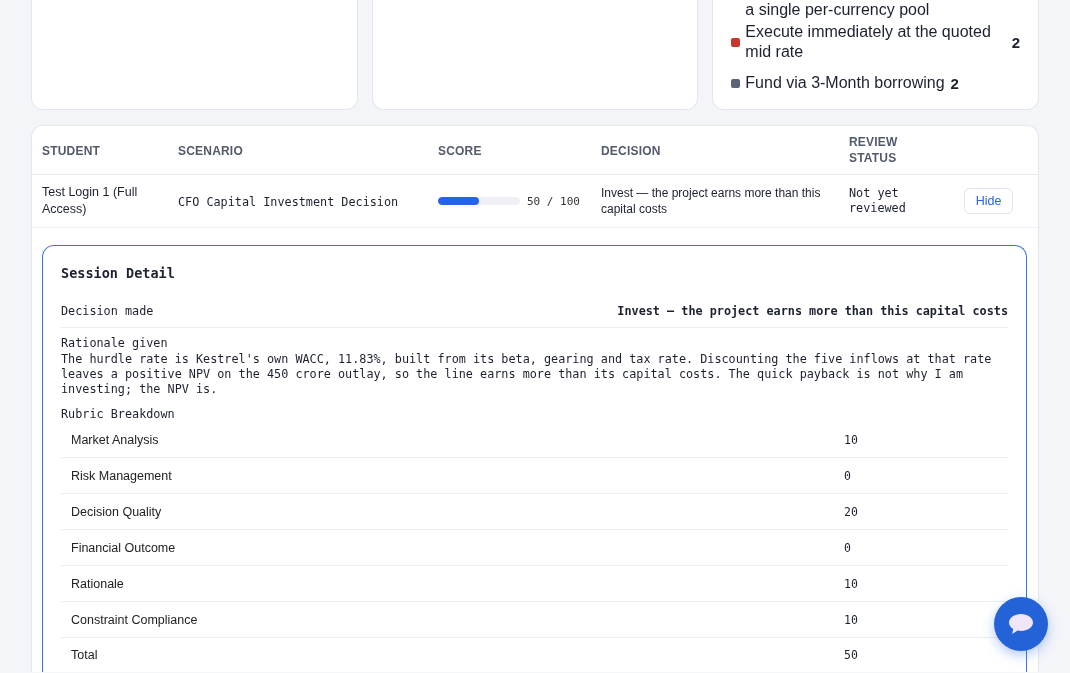 The height and width of the screenshot is (673, 1070). Describe the element at coordinates (874, 150) in the screenshot. I see `column-header: REVIEW STATUS` at that location.